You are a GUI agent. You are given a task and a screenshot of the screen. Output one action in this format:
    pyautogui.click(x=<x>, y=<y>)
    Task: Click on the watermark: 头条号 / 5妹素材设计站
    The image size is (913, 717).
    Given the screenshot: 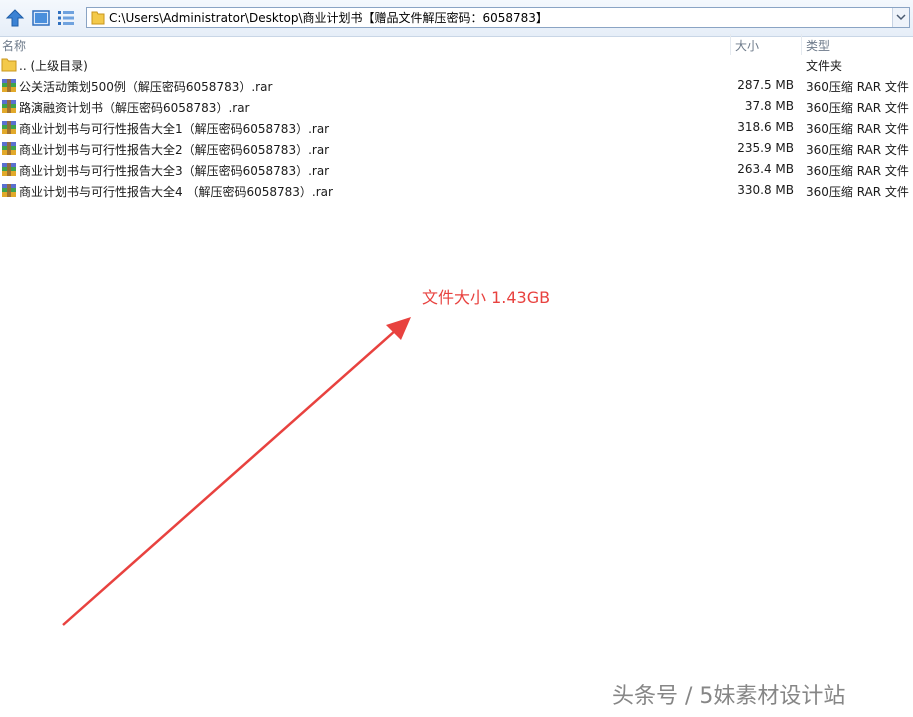 What is the action you would take?
    pyautogui.click(x=729, y=696)
    